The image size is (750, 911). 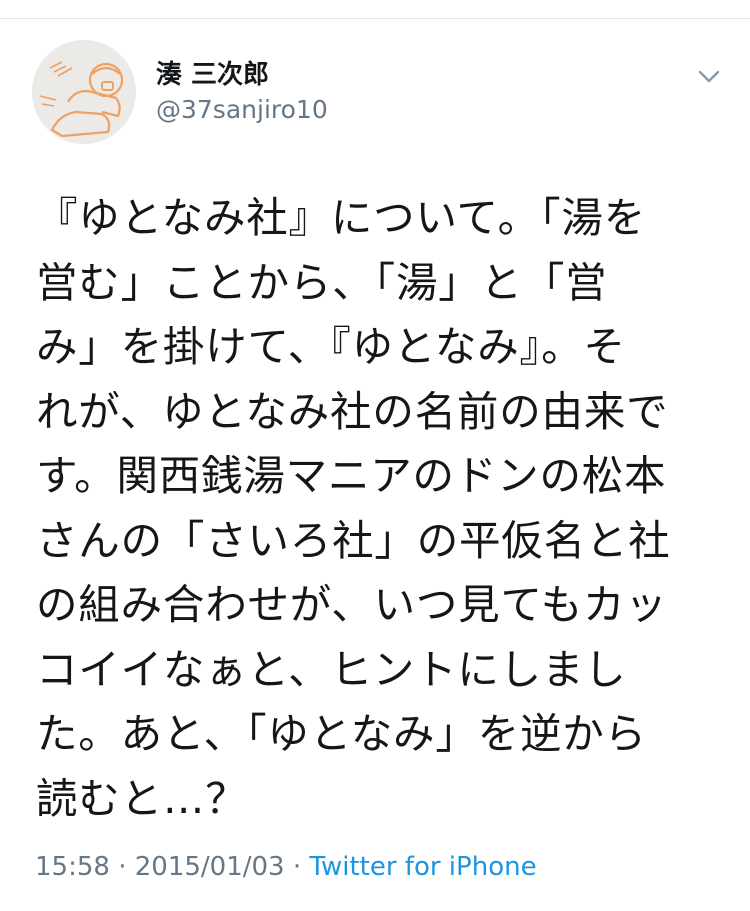 I want to click on tweet-meta: 15:58 · 2015/01/03 · Twitter for iPhone, so click(x=286, y=867).